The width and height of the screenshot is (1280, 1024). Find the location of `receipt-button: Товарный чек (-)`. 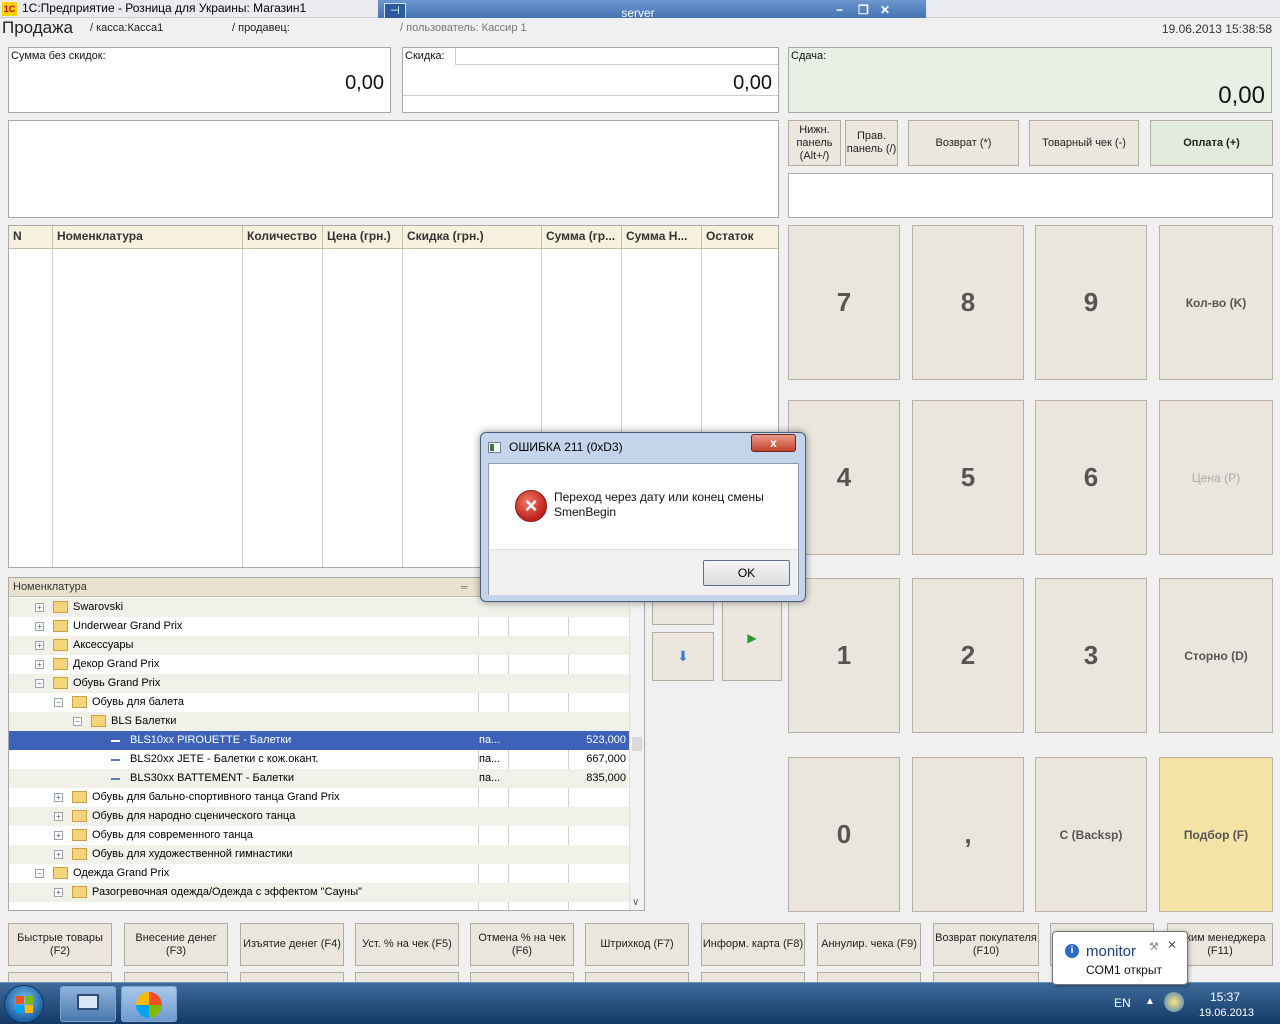

receipt-button: Товарный чек (-) is located at coordinates (1084, 143).